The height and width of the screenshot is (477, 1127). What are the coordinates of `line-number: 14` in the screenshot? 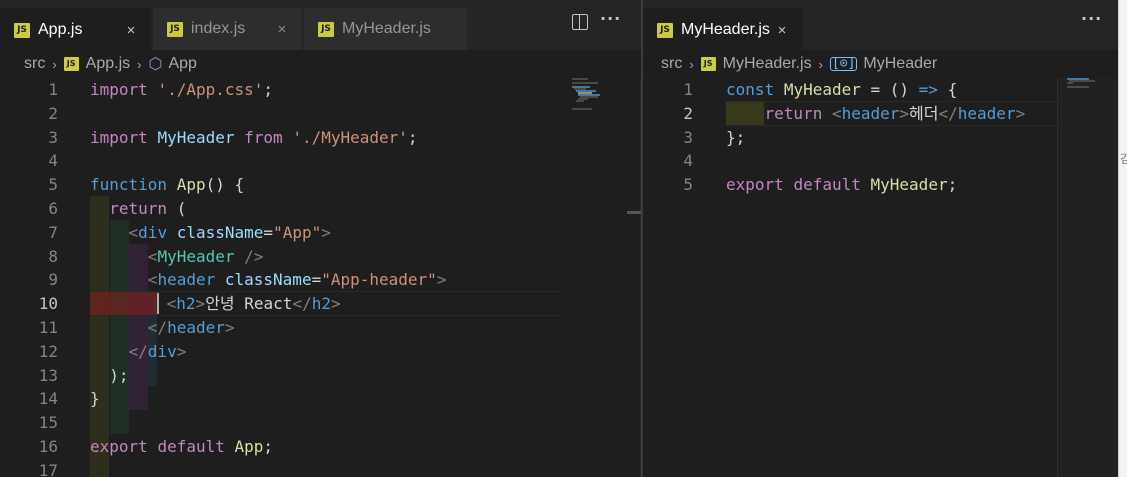 It's located at (48, 399).